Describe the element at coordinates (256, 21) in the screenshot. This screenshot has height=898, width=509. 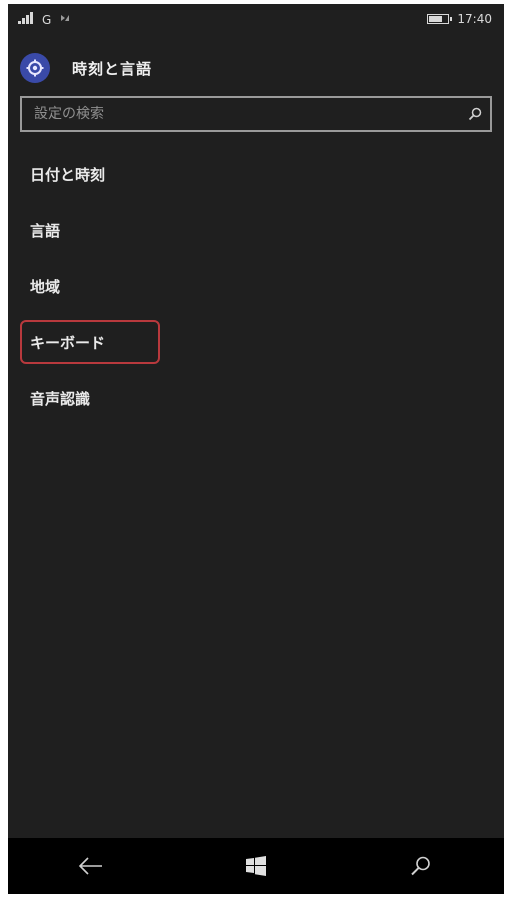
I see `status-bar: G 17:40` at that location.